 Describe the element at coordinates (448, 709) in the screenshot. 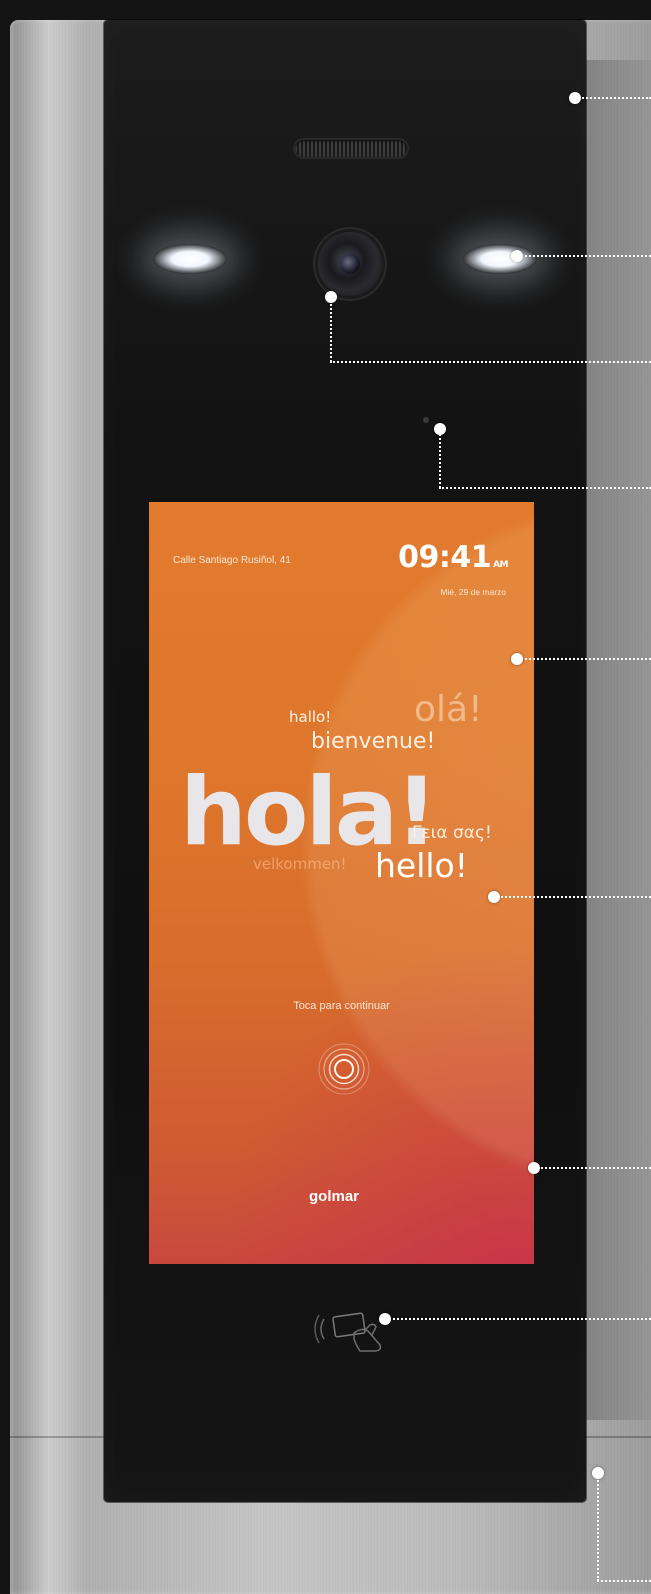

I see `greeting-ola: olá!` at that location.